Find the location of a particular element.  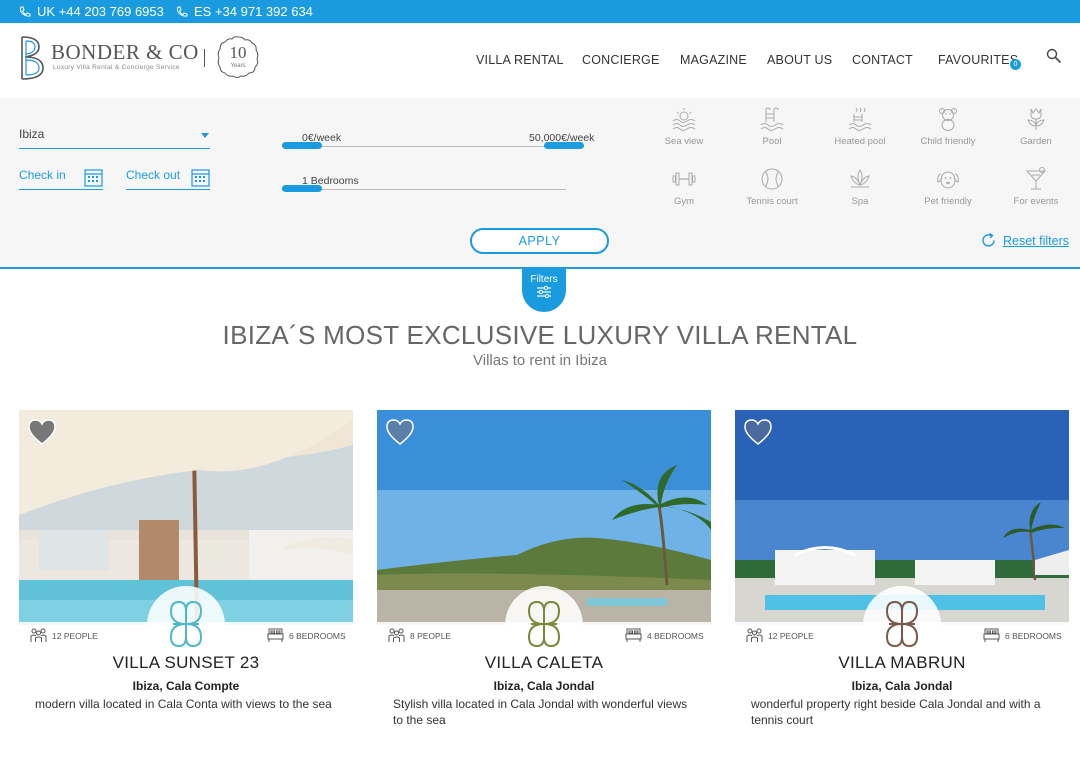

page-subtitle: Villas to rent in Ibiza is located at coordinates (540, 360).